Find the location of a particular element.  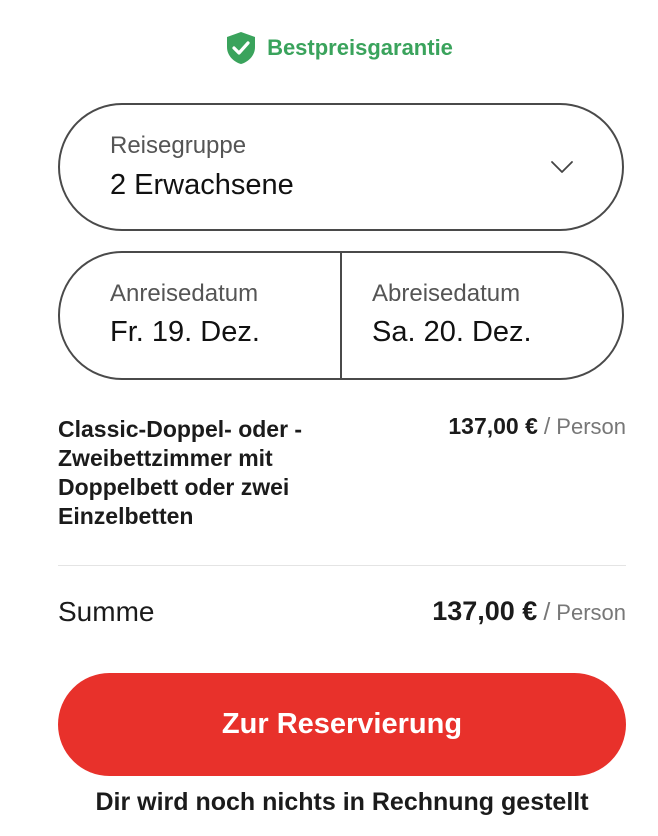

best-price-badge: Bestpreisgarantie is located at coordinates (329, 48).